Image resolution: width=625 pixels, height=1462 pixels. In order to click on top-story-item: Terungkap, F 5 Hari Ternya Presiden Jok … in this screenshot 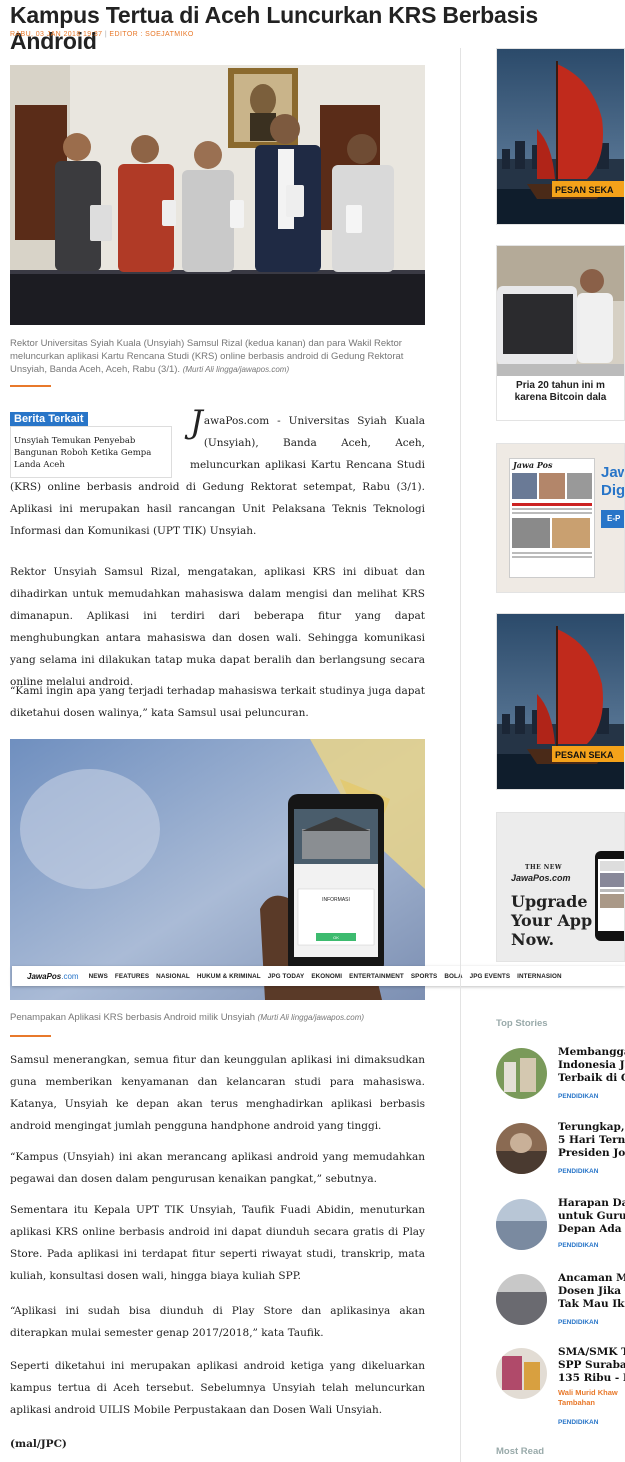, I will do `click(560, 1151)`.